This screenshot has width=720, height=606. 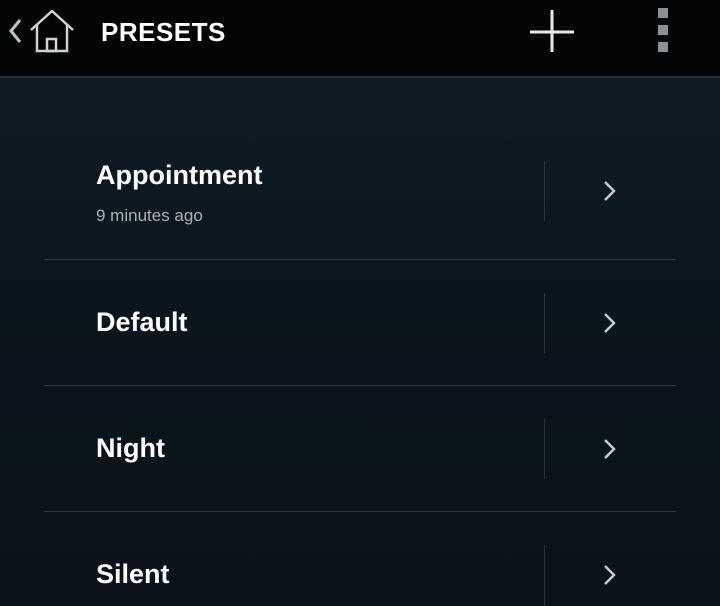 What do you see at coordinates (142, 322) in the screenshot?
I see `preset-name: Default` at bounding box center [142, 322].